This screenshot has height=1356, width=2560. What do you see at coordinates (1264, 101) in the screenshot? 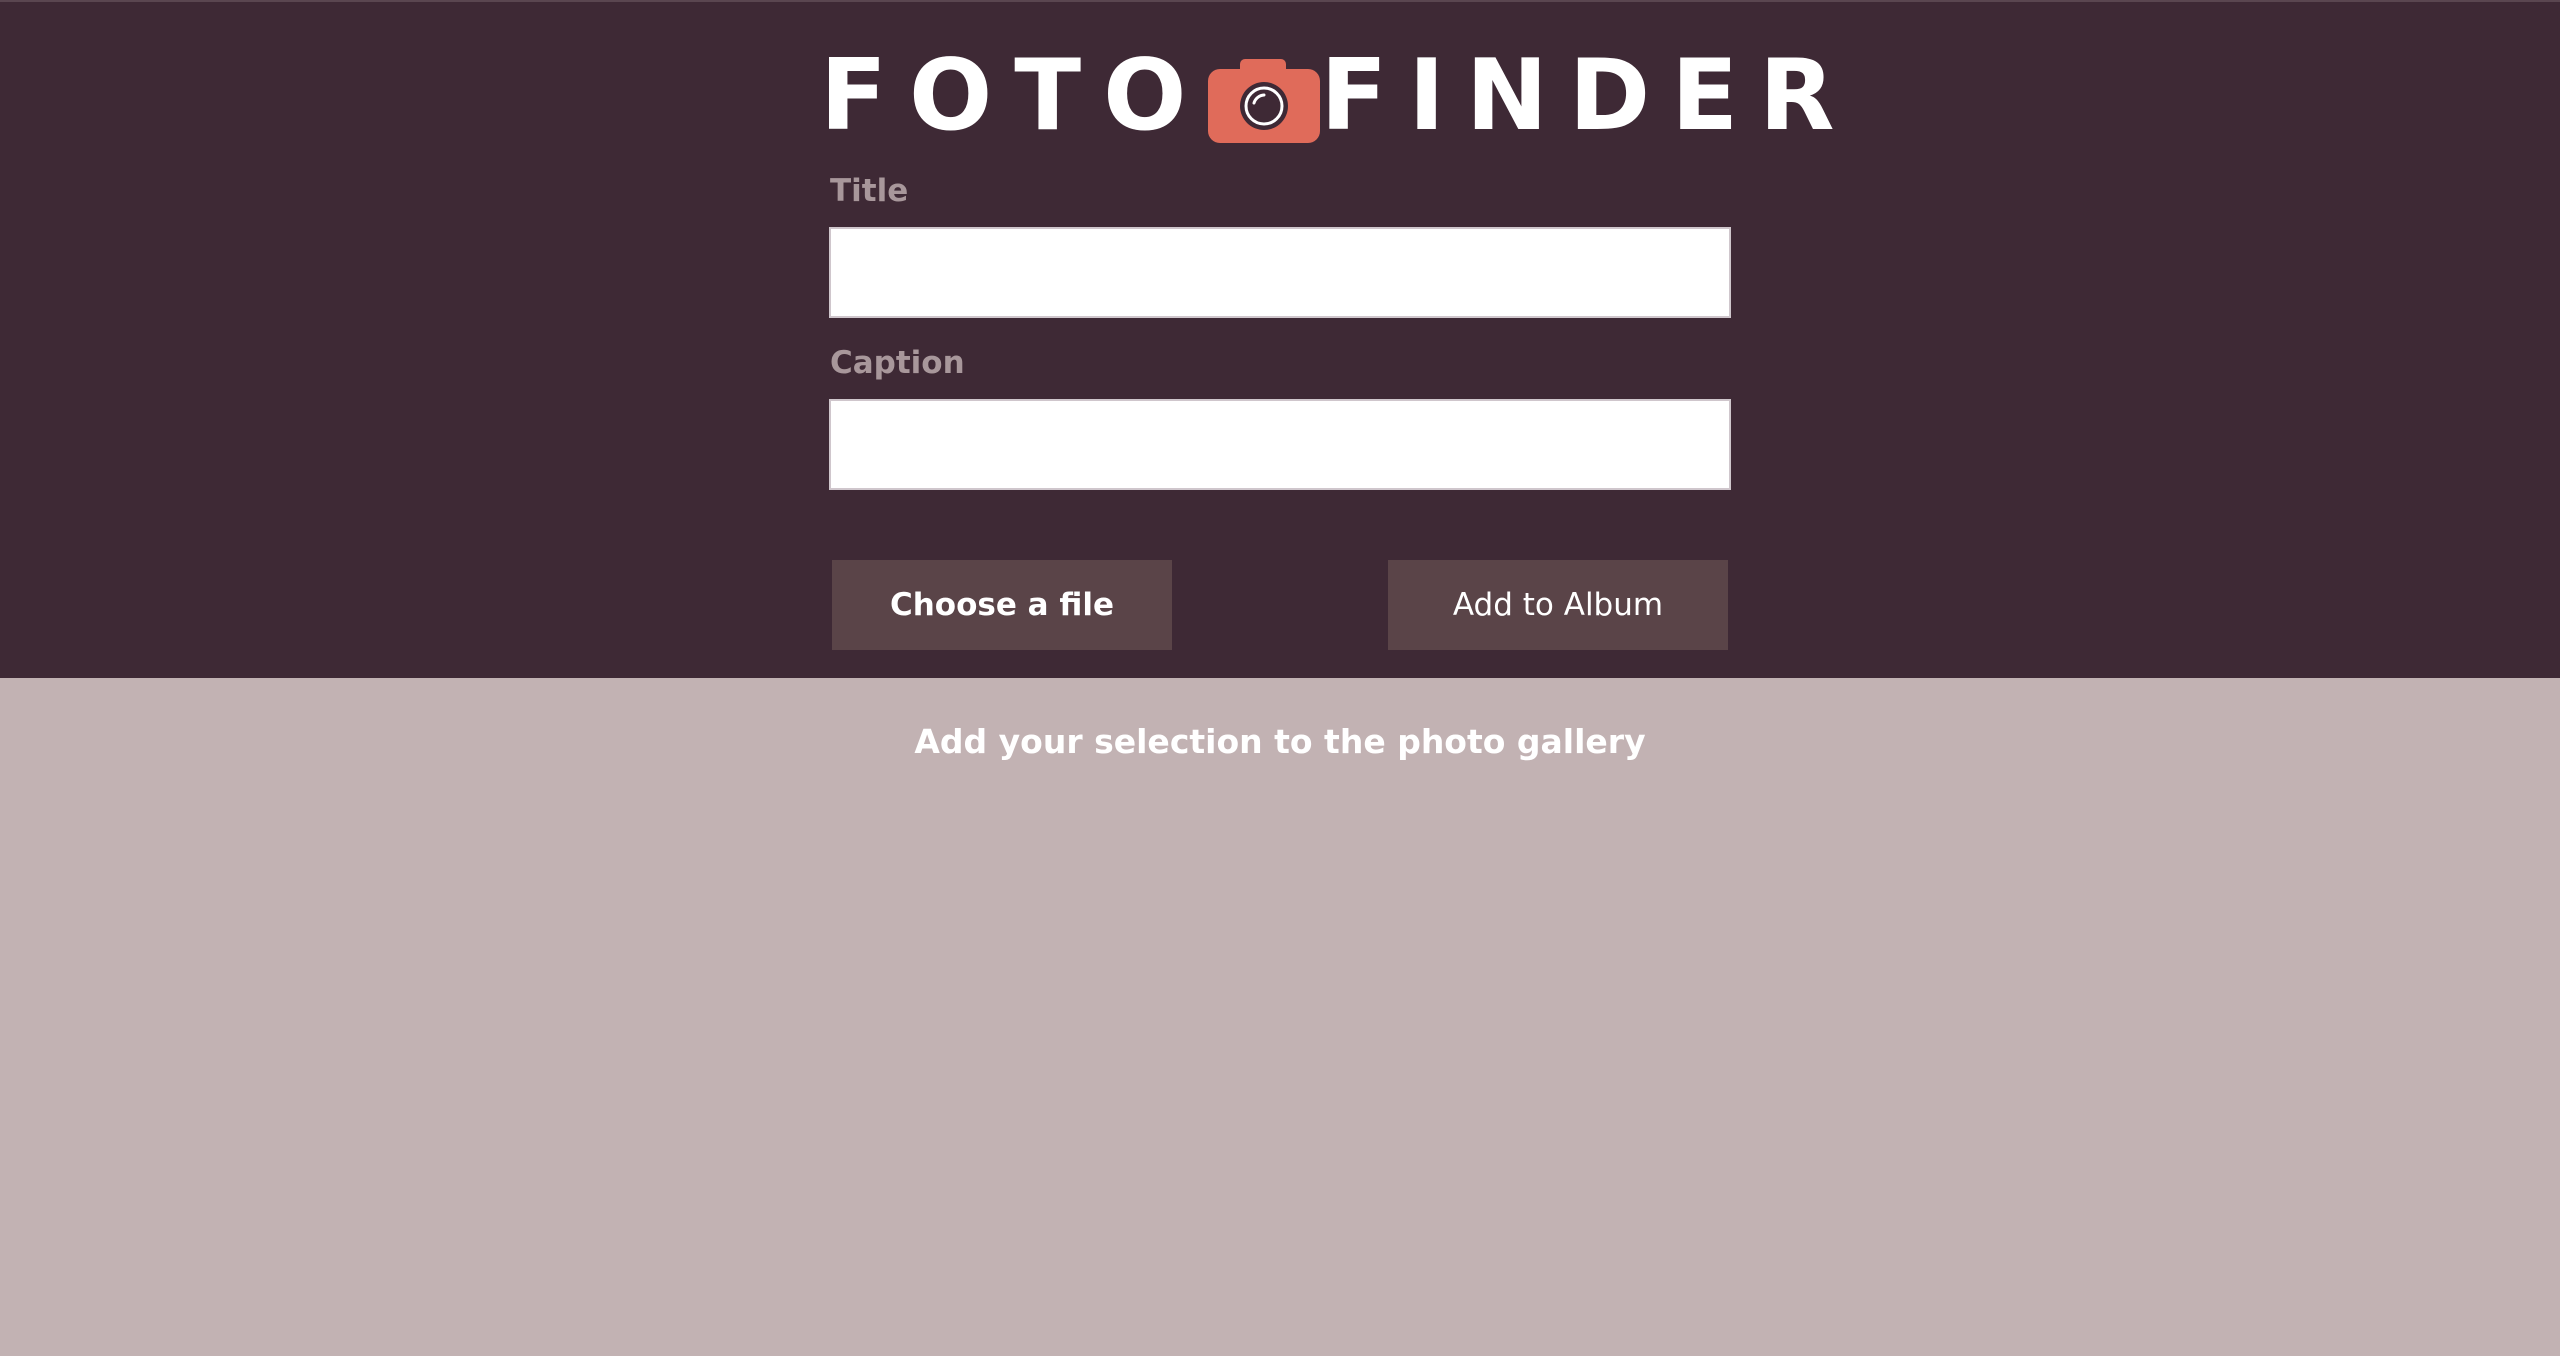
I see `camera-icon` at bounding box center [1264, 101].